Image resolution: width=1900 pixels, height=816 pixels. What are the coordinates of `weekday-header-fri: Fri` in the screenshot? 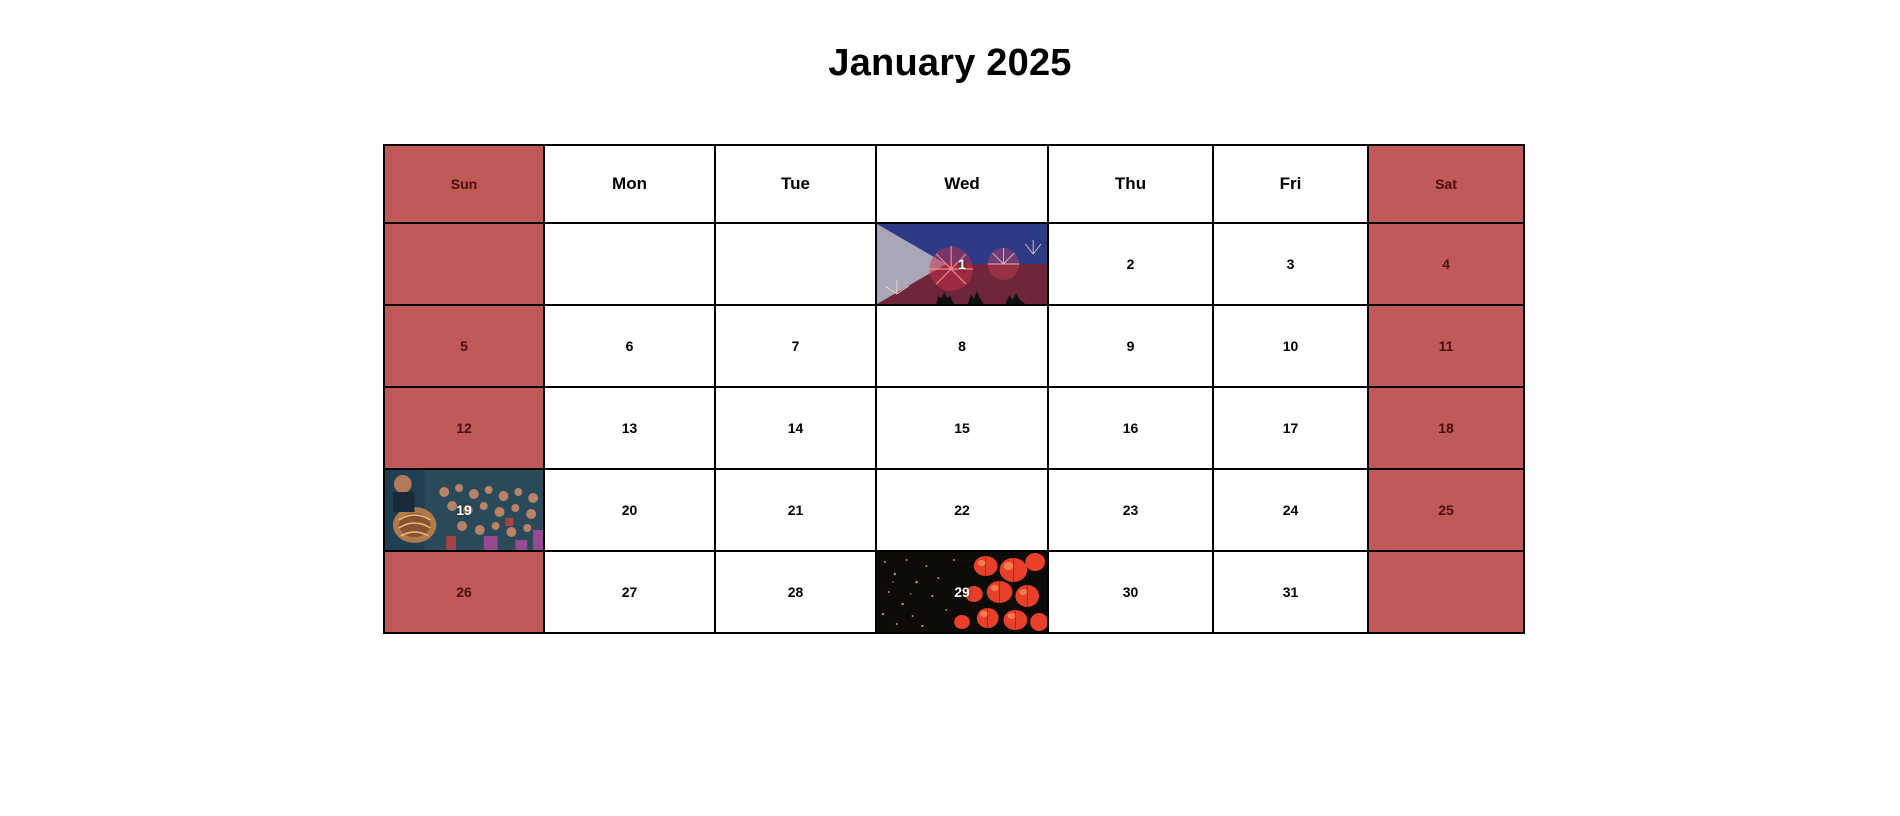 It's located at (1290, 184).